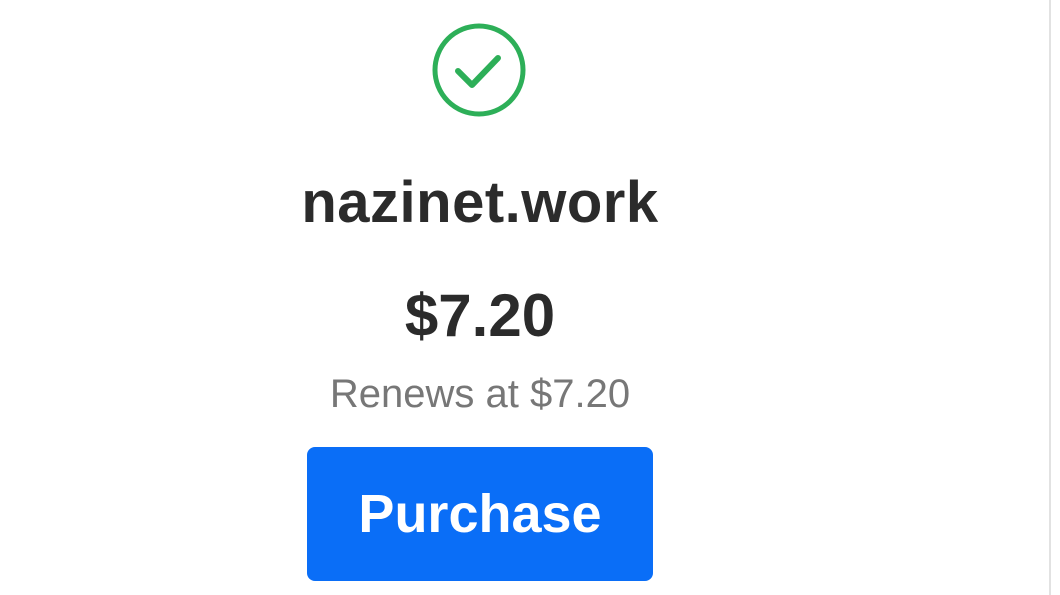 The width and height of the screenshot is (1060, 595). I want to click on purchase-button: Purchase, so click(480, 514).